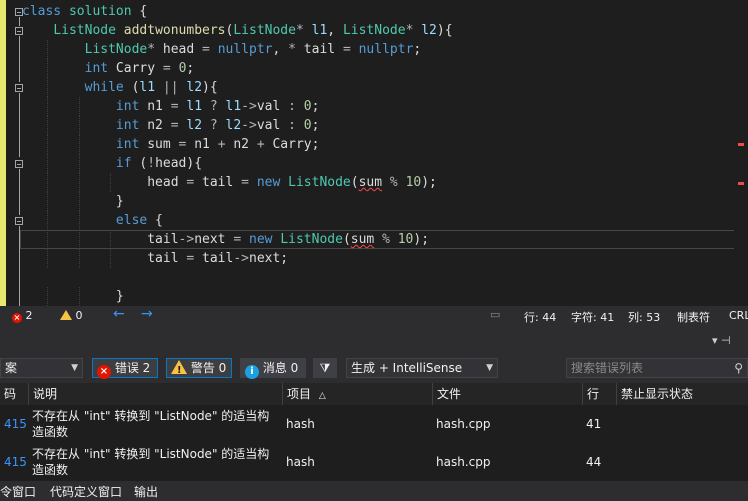  Describe the element at coordinates (237, 277) in the screenshot. I see `code-line` at that location.